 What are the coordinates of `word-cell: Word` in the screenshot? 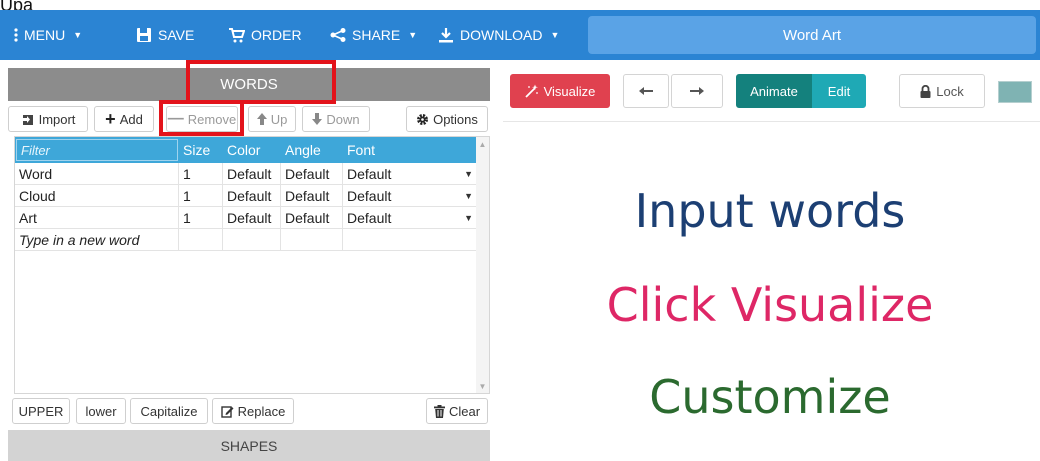 It's located at (97, 173).